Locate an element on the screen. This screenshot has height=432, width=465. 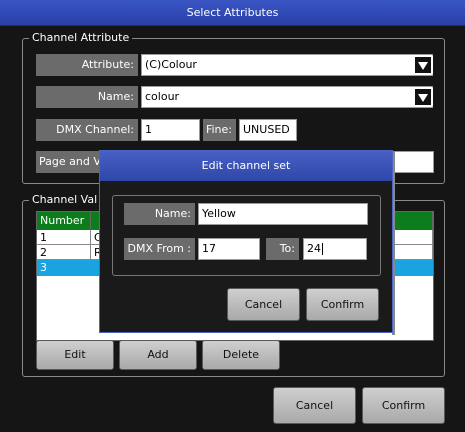
dialog-confirm-button: Confirm is located at coordinates (342, 304).